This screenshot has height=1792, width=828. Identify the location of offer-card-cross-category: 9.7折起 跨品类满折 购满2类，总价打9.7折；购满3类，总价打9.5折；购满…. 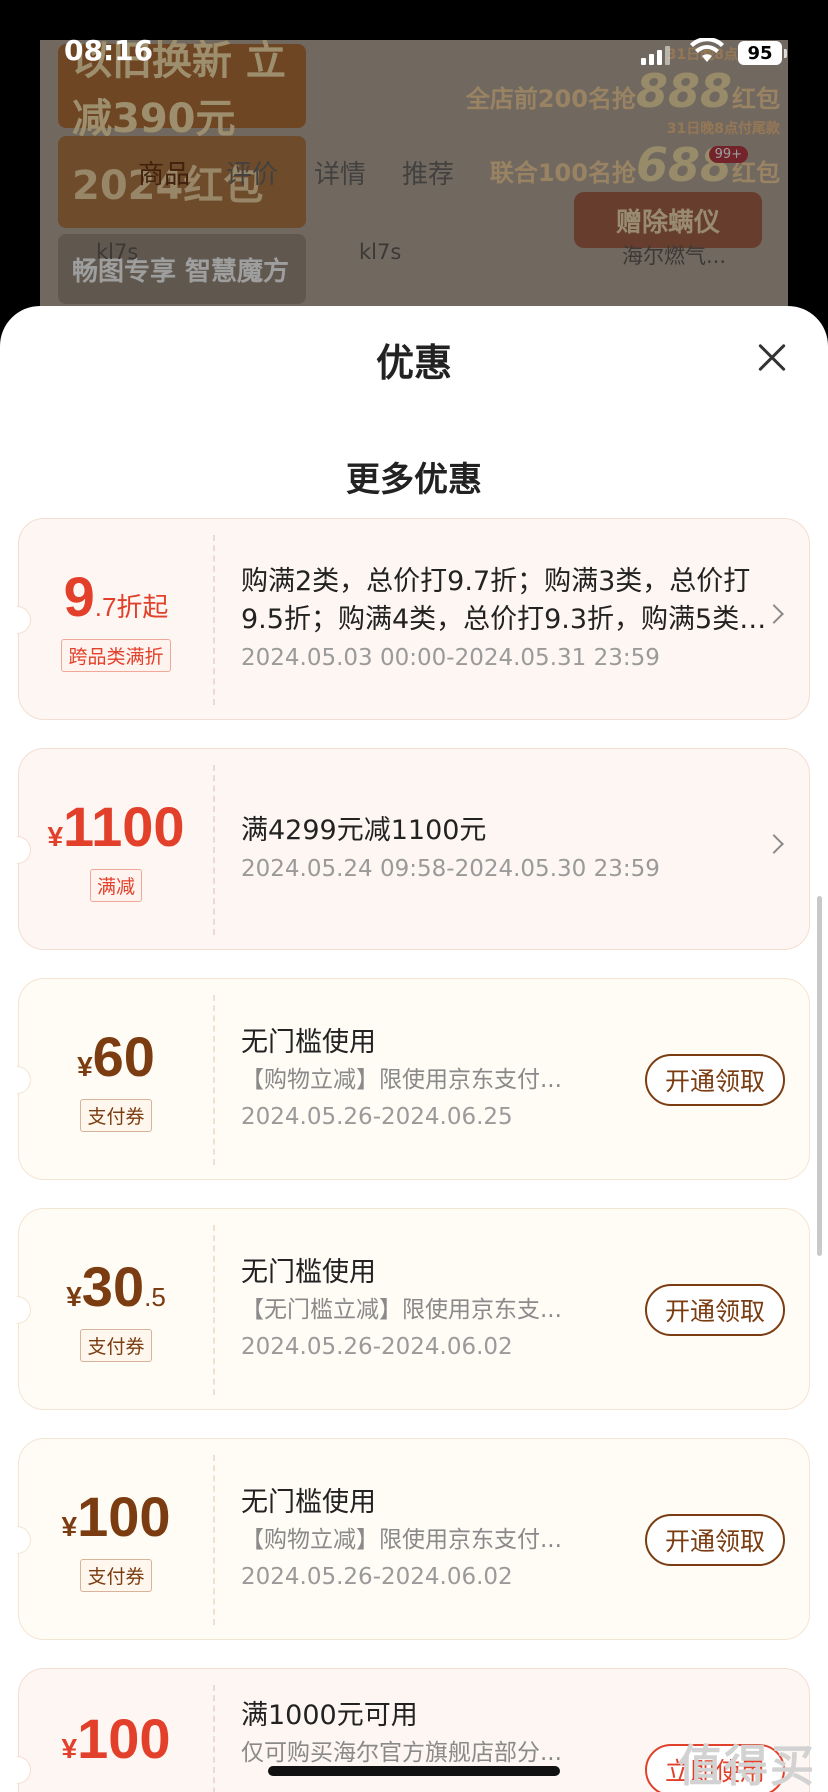
(413, 619).